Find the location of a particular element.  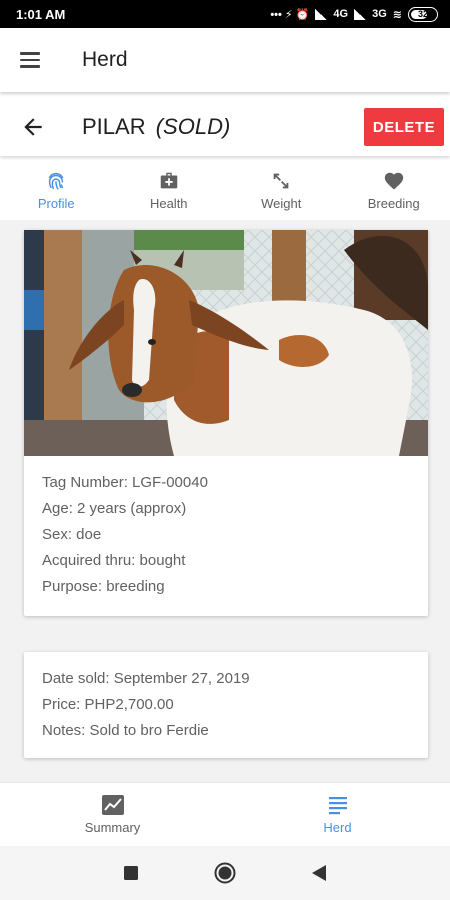

nav-herd: Herd is located at coordinates (337, 814).